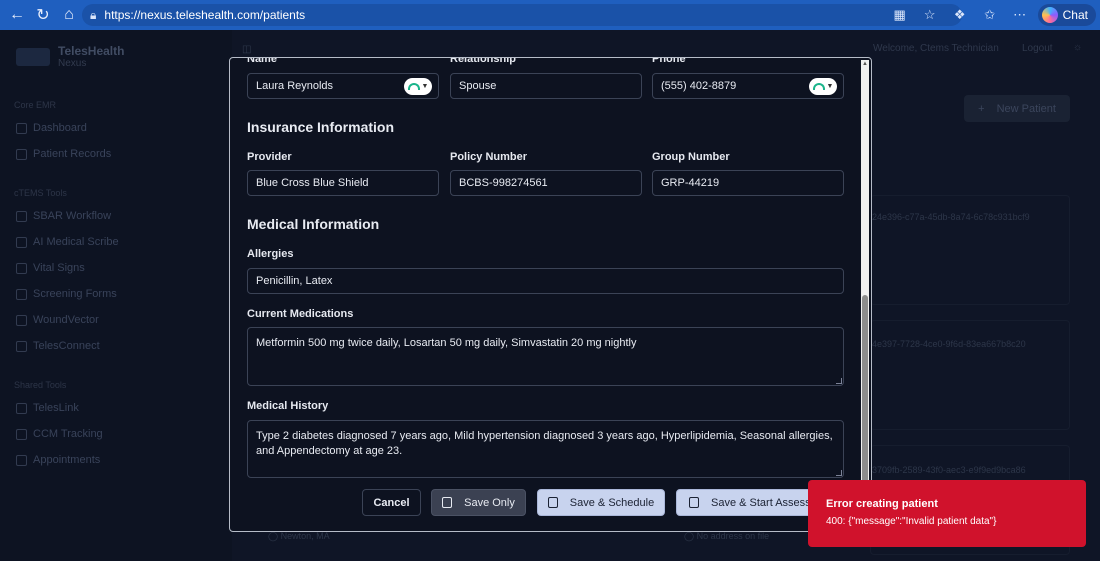  I want to click on document-icon, so click(694, 502).